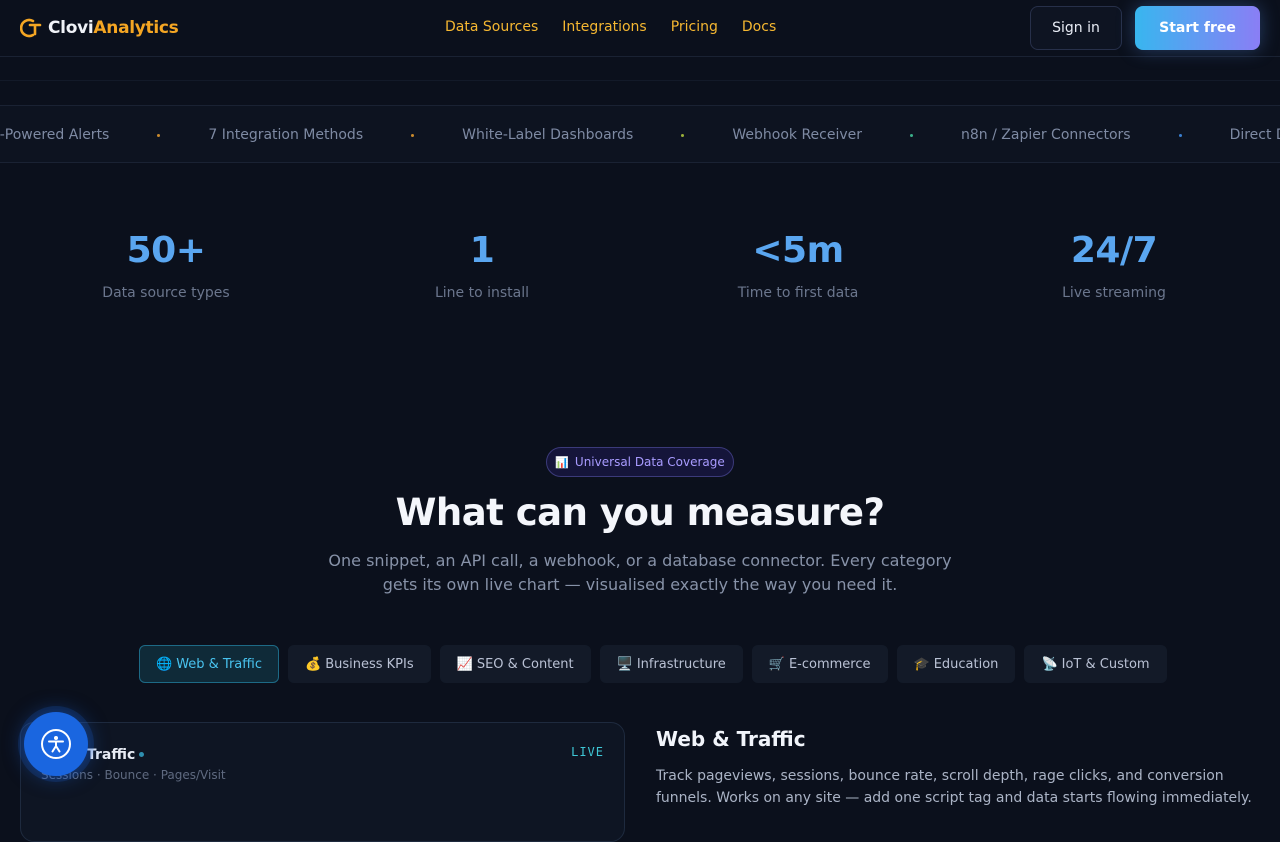  What do you see at coordinates (464, 664) in the screenshot?
I see `chart-up-icon: 📈` at bounding box center [464, 664].